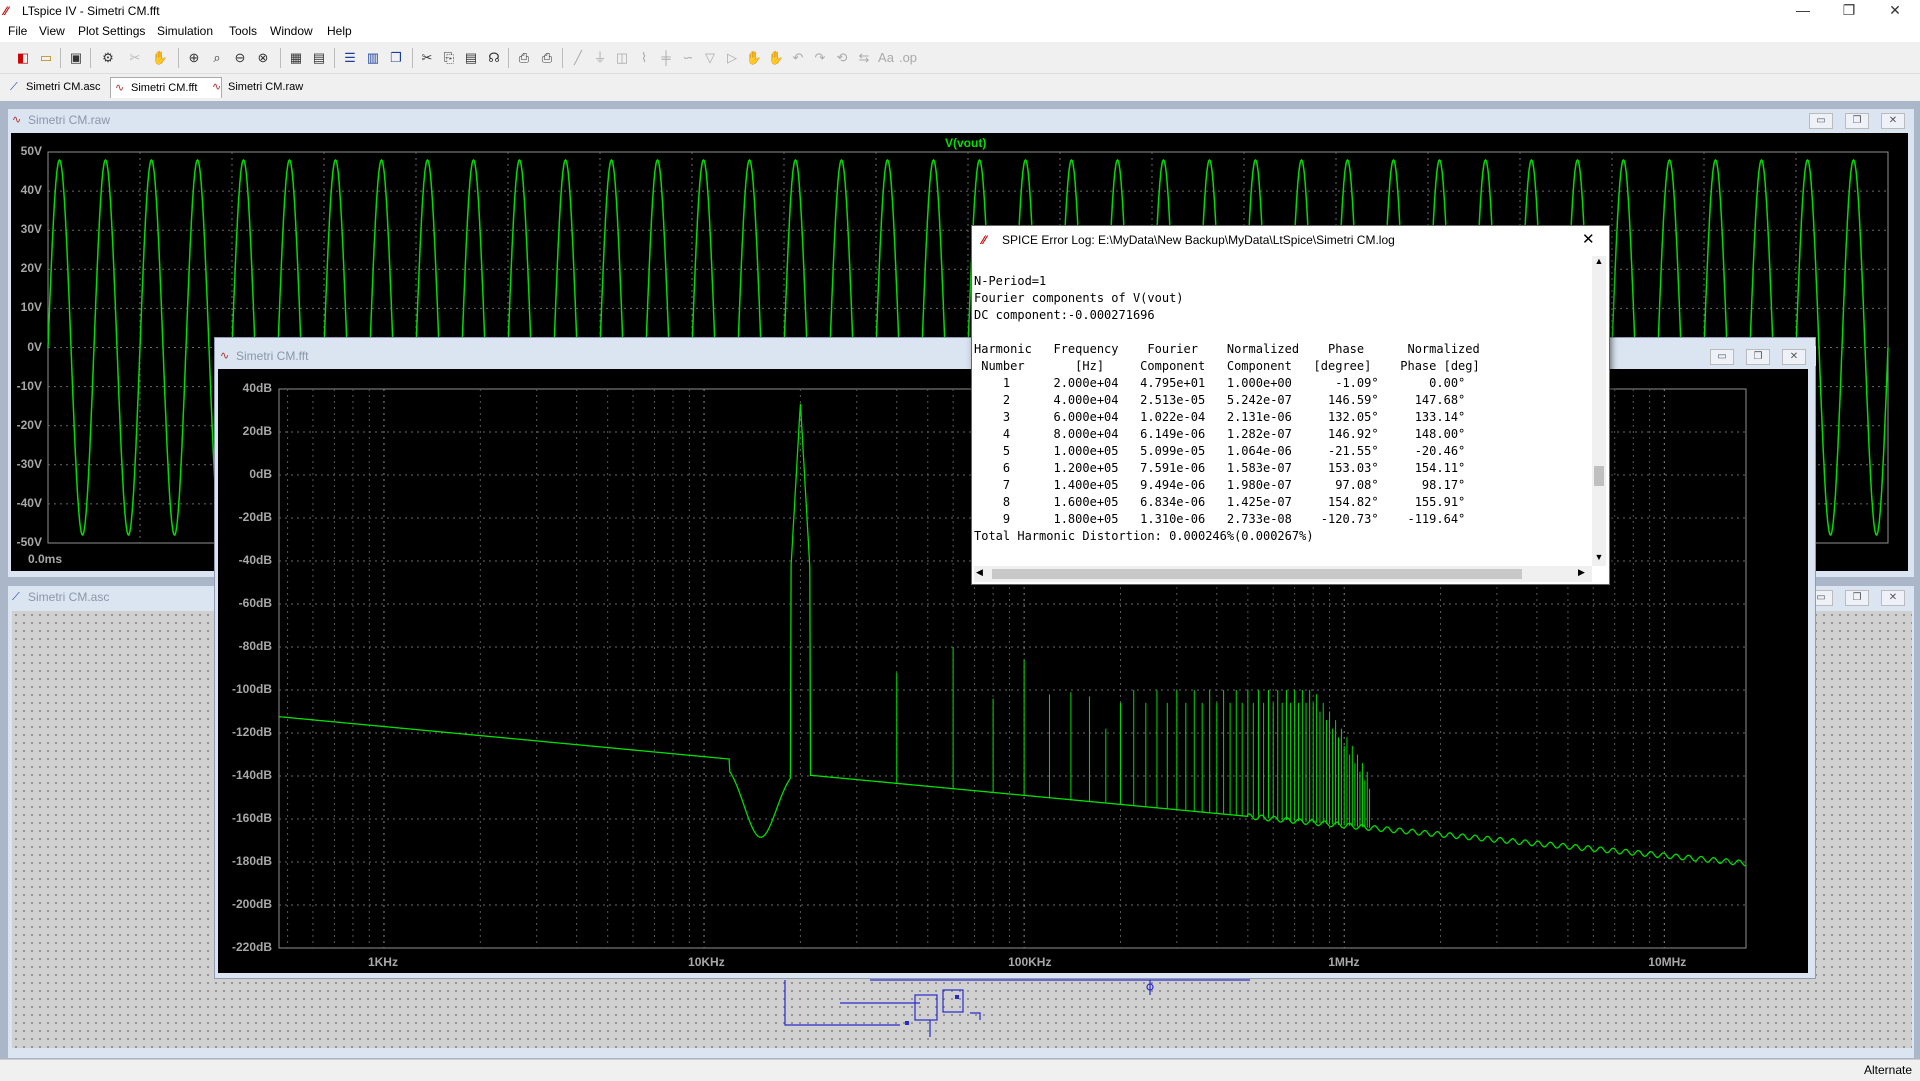 This screenshot has width=1920, height=1081. What do you see at coordinates (255, 603) in the screenshot?
I see `fft-y-tick-label: -60dB` at bounding box center [255, 603].